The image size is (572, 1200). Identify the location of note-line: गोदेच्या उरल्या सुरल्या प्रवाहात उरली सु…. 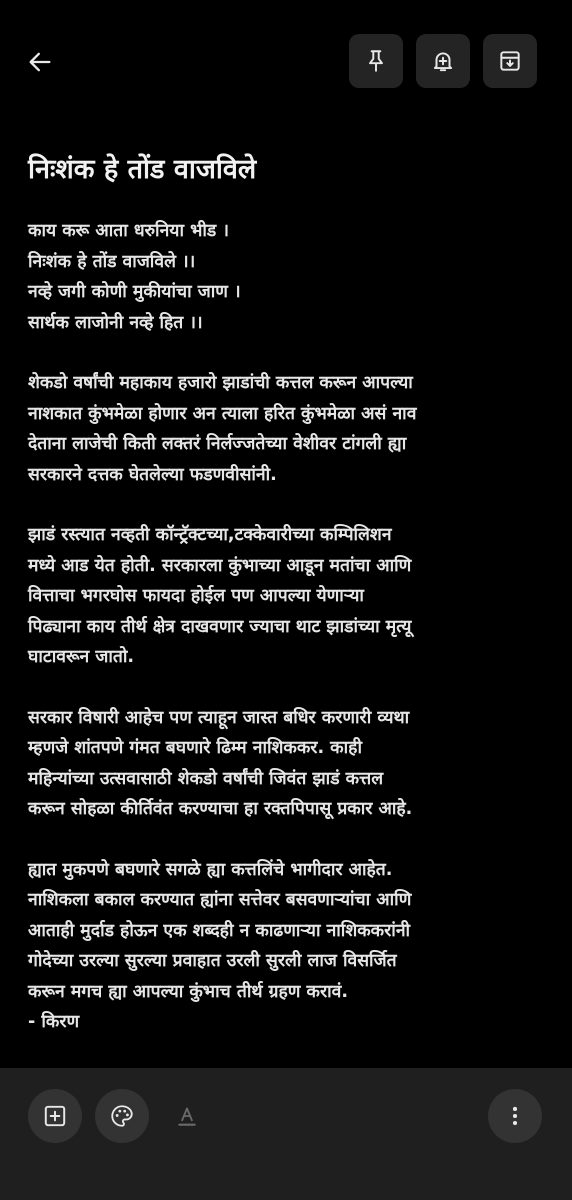
(212, 961).